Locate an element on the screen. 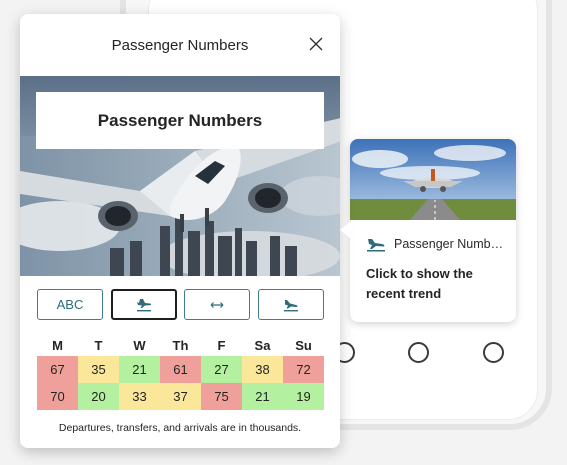 The height and width of the screenshot is (465, 567). day-header: W is located at coordinates (139, 345).